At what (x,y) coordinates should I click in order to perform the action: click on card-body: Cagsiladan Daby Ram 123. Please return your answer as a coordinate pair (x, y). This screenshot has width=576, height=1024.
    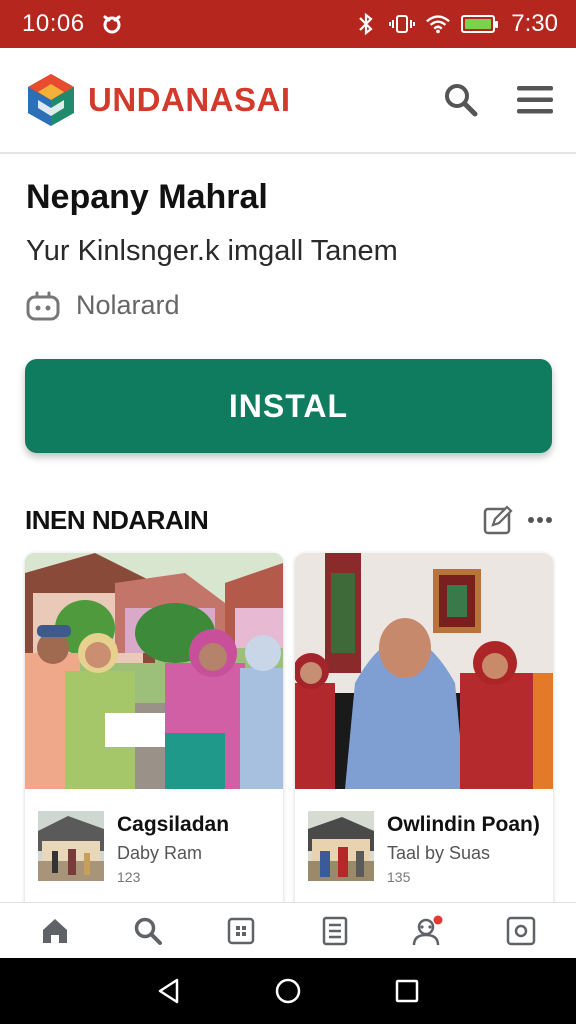
    Looking at the image, I should click on (154, 851).